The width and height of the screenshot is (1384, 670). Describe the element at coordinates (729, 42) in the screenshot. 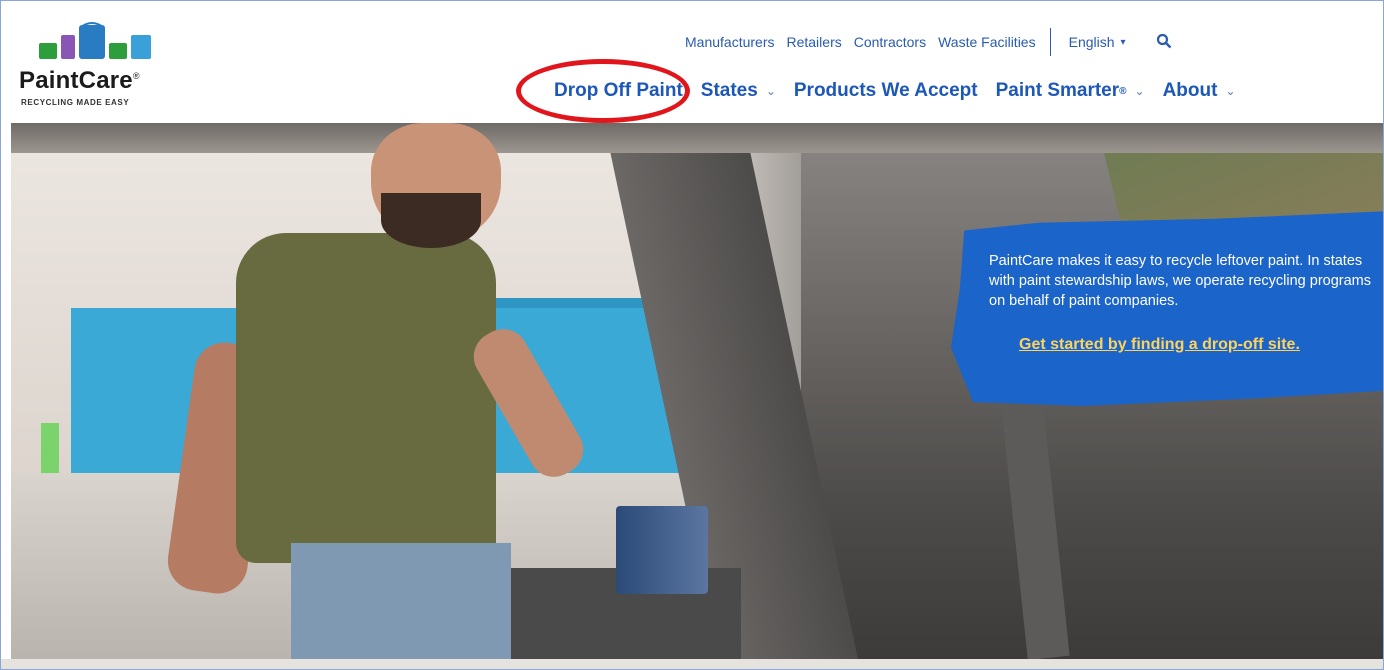

I see `utility-link-manufacturers: Manufacturers` at that location.